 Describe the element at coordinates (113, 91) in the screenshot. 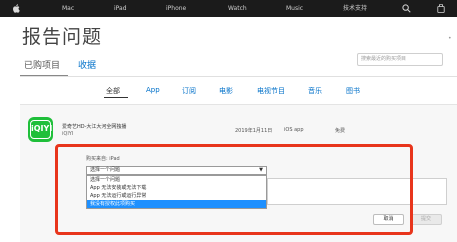

I see `category-all: 全部` at that location.